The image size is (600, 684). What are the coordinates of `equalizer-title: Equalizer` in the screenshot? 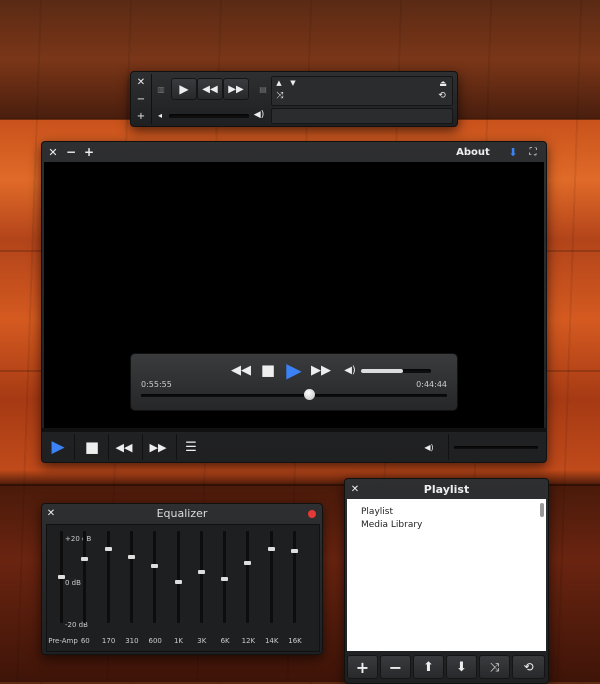 It's located at (182, 513).